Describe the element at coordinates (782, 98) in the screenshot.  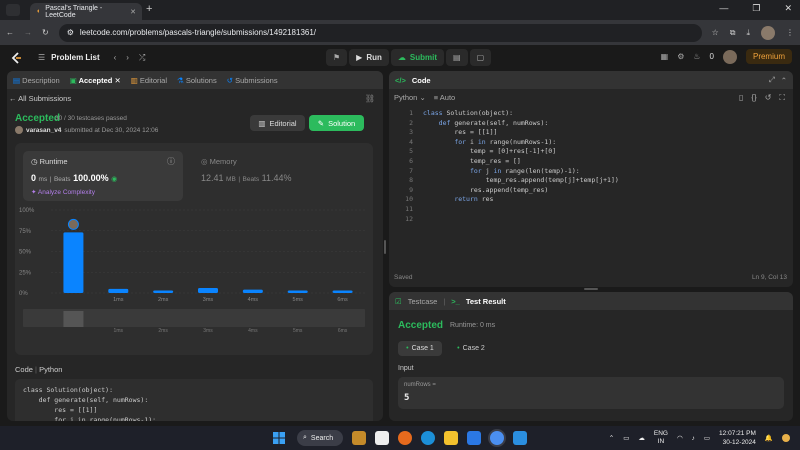
I see `fullscreen-icon: ⛶` at that location.